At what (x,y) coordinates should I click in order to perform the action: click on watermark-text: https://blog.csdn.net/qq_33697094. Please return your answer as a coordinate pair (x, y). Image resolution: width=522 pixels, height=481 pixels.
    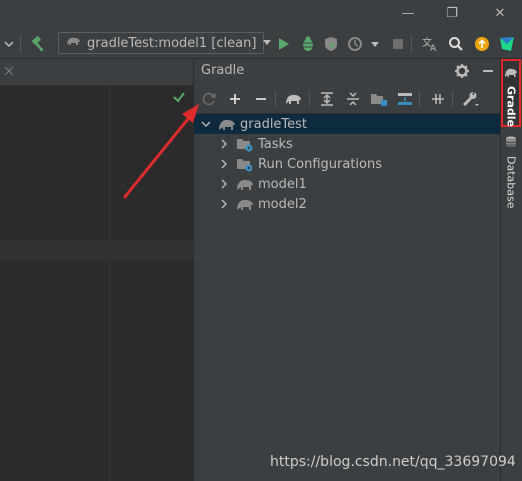
    Looking at the image, I should click on (393, 462).